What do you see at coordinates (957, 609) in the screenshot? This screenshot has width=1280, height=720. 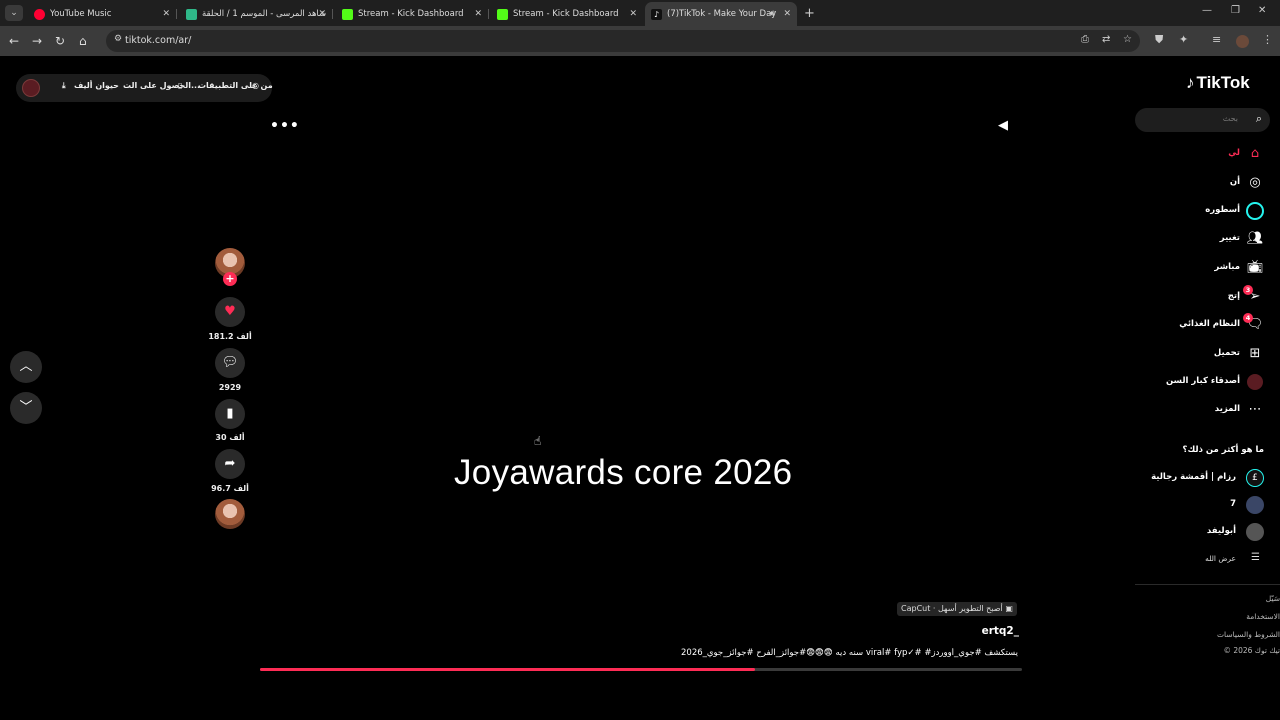 I see `capcut-tag: CapCut · أصبح التطوير أسهل ▣` at bounding box center [957, 609].